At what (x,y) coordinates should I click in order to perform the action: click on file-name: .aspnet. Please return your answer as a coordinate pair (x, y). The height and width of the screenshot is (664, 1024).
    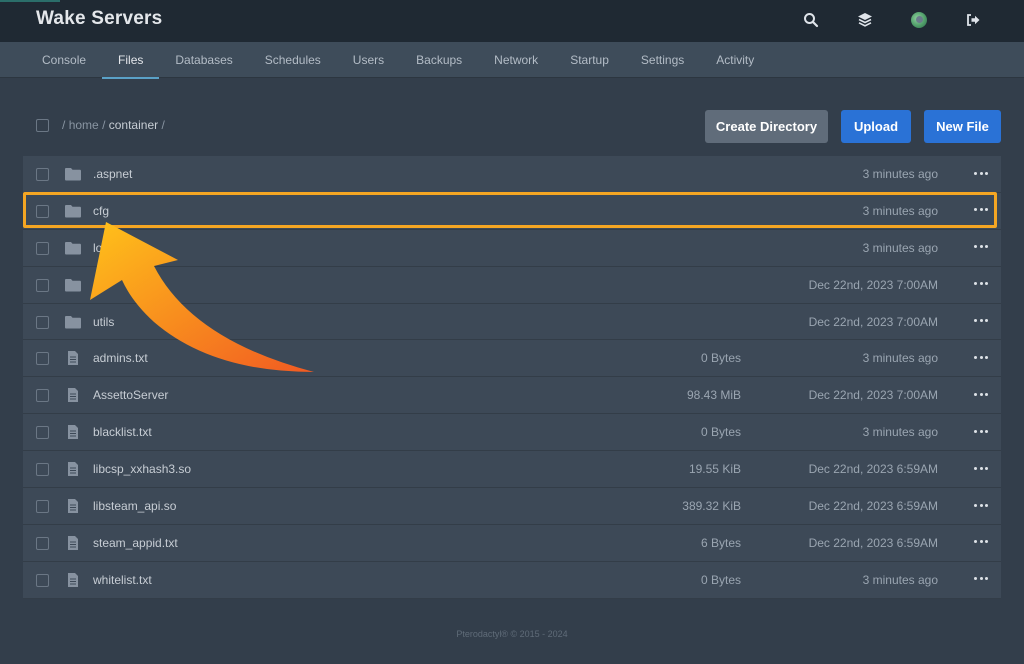
    Looking at the image, I should click on (112, 174).